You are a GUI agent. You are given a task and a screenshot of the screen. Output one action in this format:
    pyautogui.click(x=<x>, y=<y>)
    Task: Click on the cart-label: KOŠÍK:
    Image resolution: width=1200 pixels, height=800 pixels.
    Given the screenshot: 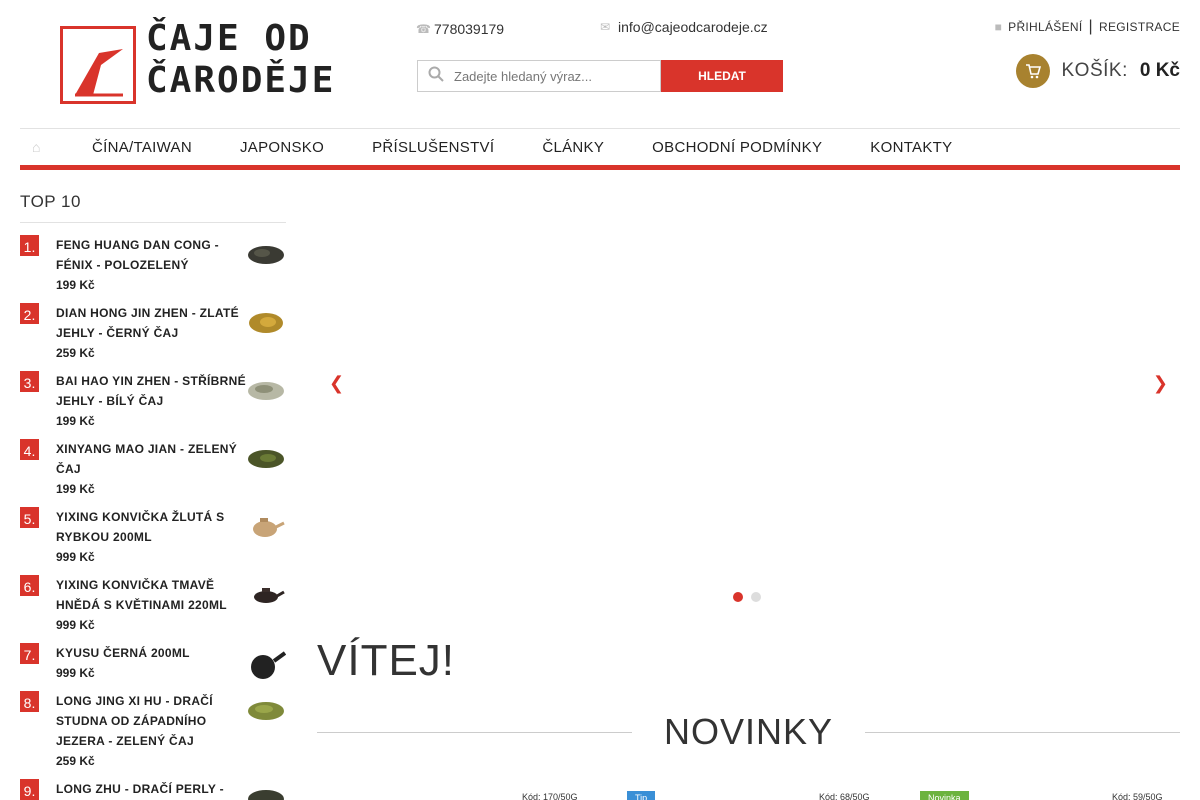 What is the action you would take?
    pyautogui.click(x=1094, y=70)
    